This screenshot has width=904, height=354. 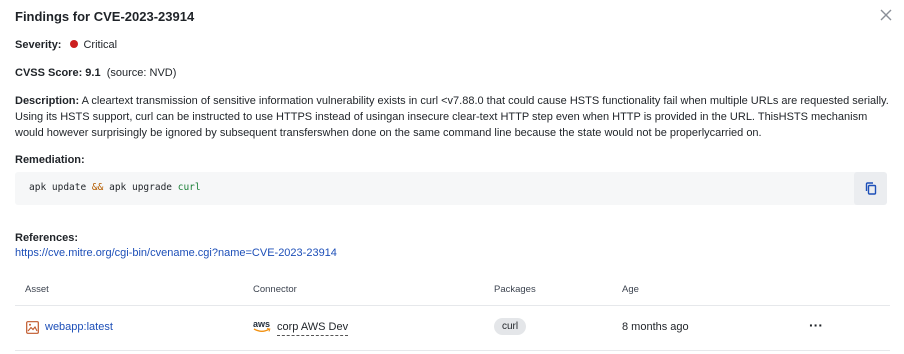 What do you see at coordinates (189, 187) in the screenshot?
I see `code-package: curl` at bounding box center [189, 187].